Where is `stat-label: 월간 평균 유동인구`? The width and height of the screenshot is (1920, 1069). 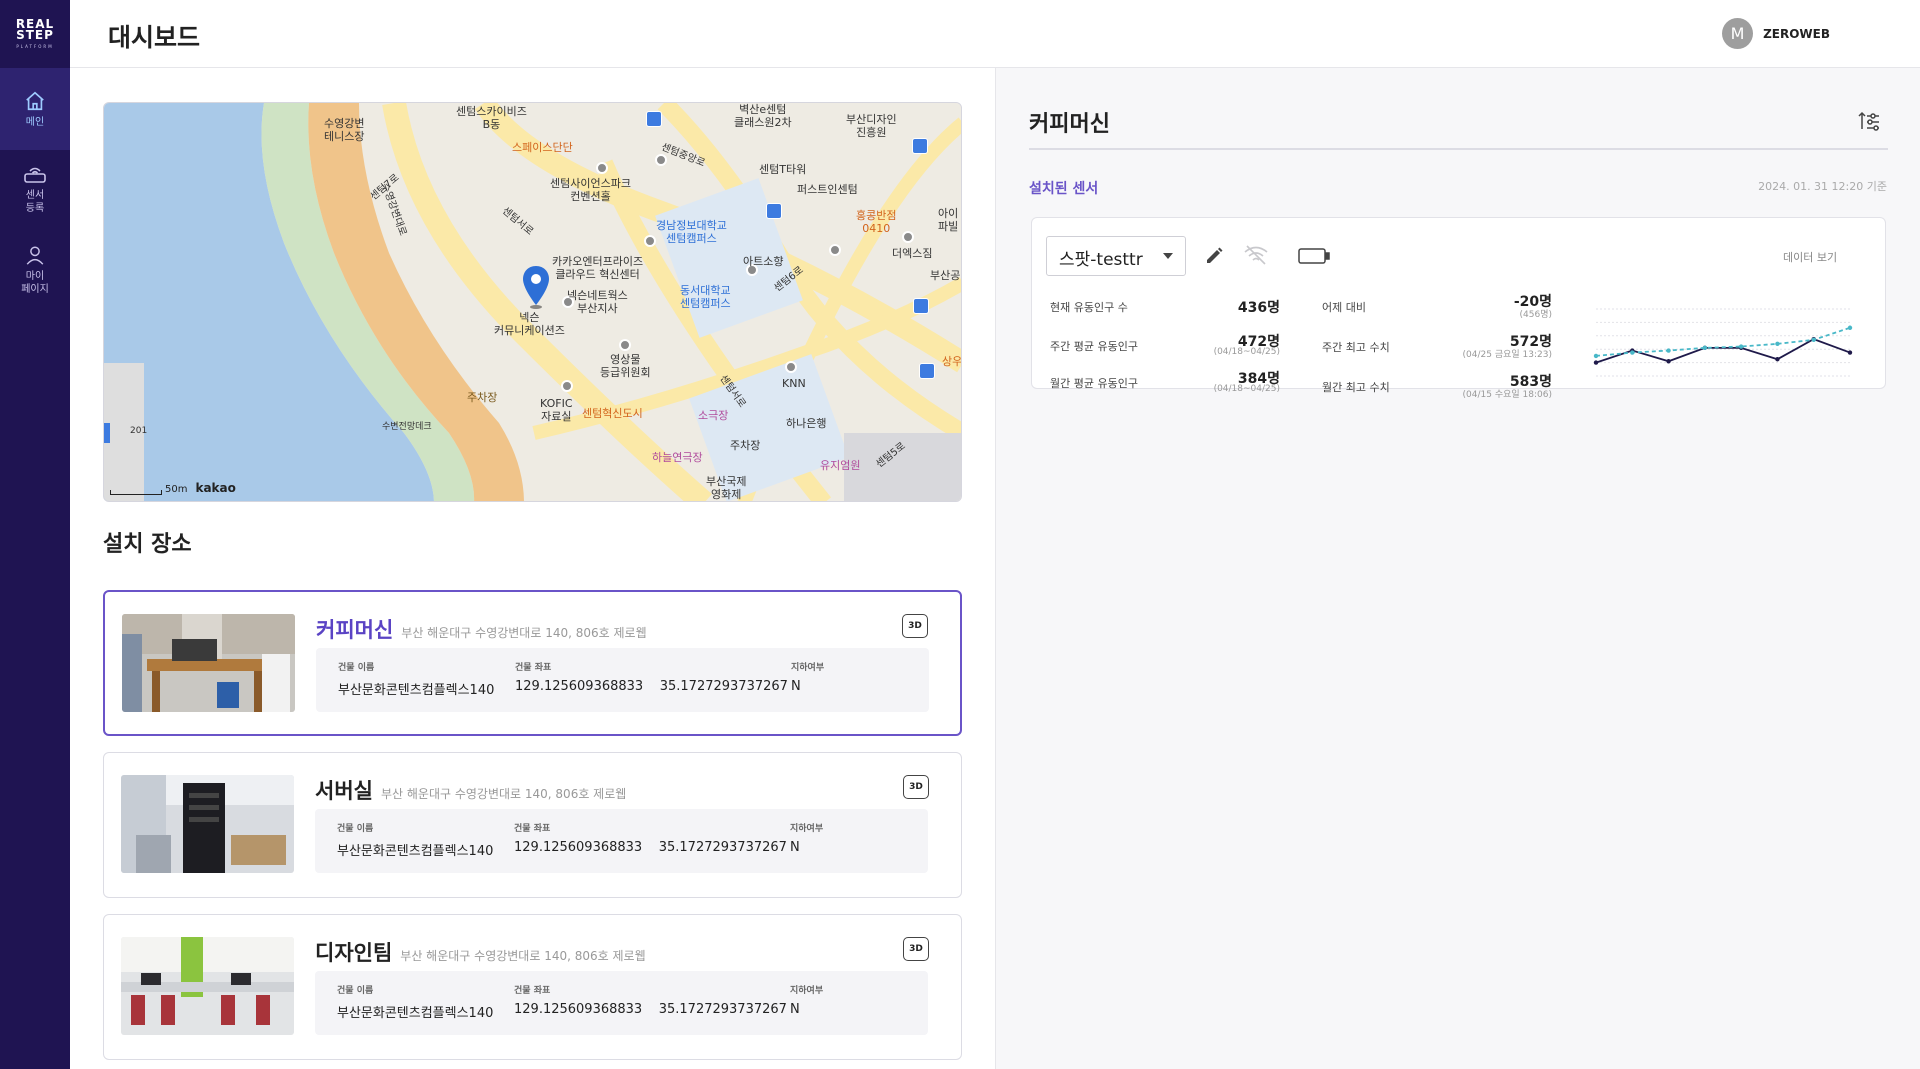
stat-label: 월간 평균 유동인구 is located at coordinates (1094, 383).